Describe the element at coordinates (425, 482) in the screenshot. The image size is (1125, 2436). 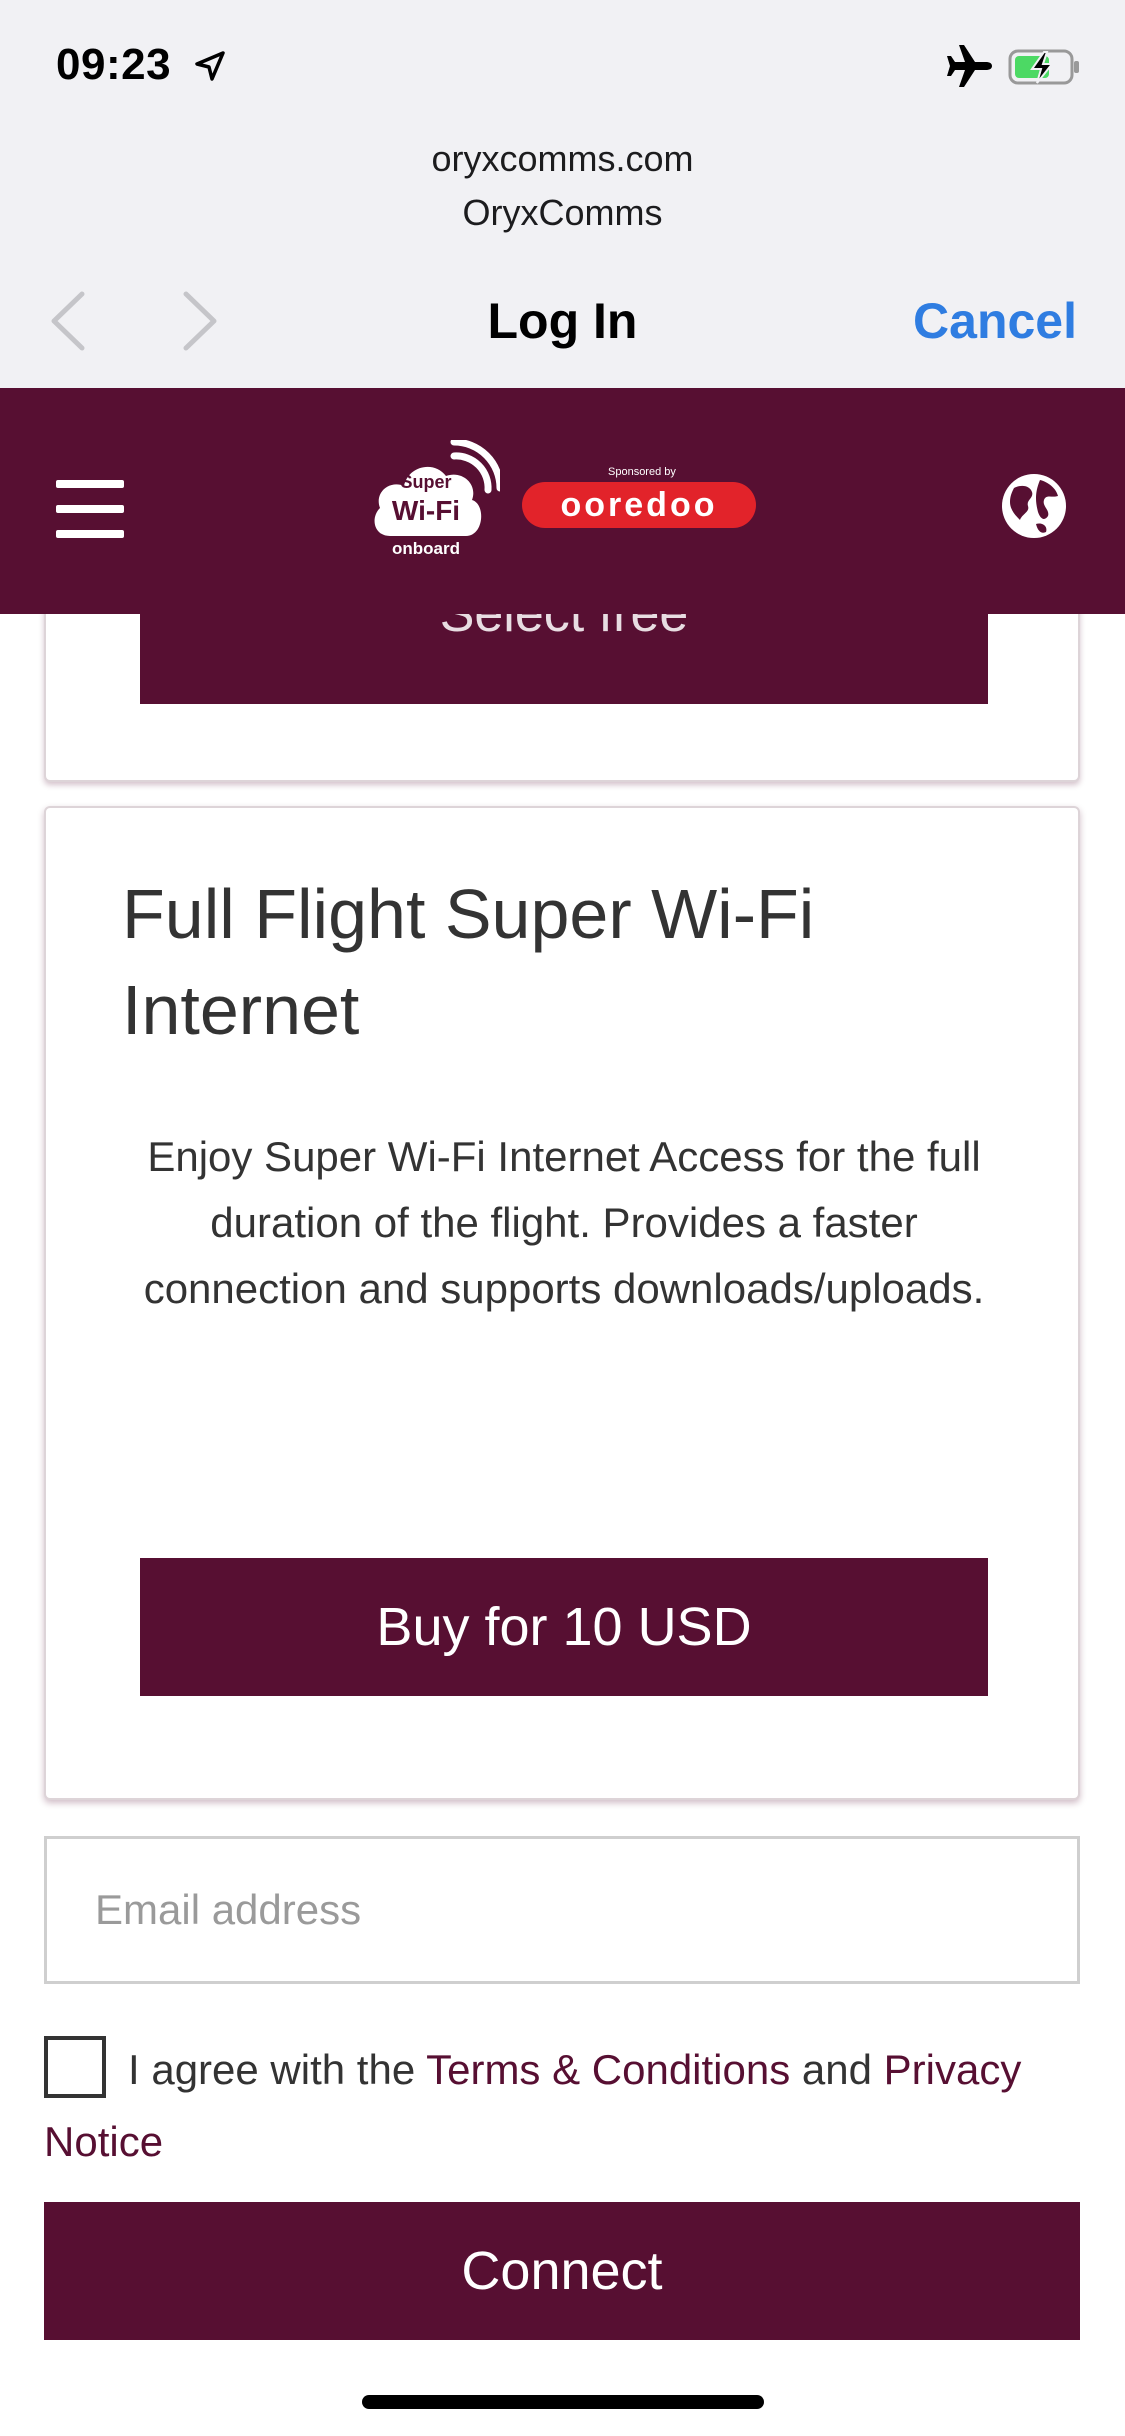
I see `logo-line1: Super` at that location.